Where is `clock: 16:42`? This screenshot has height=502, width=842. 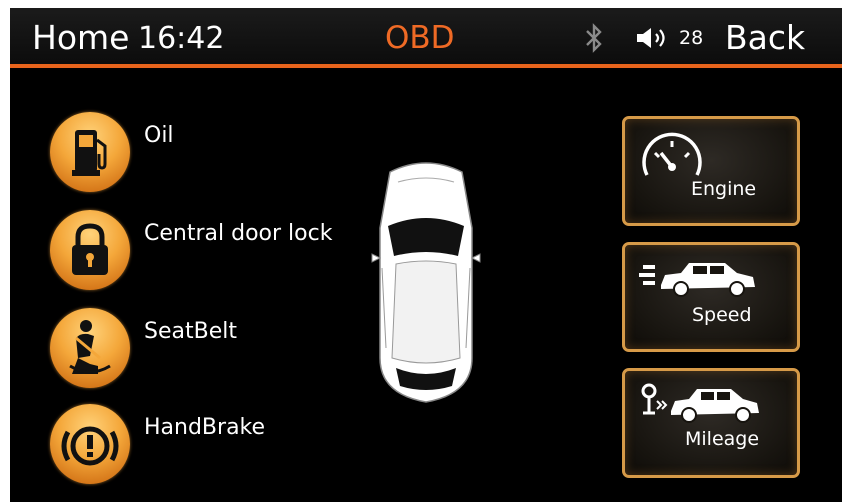
clock: 16:42 is located at coordinates (181, 38).